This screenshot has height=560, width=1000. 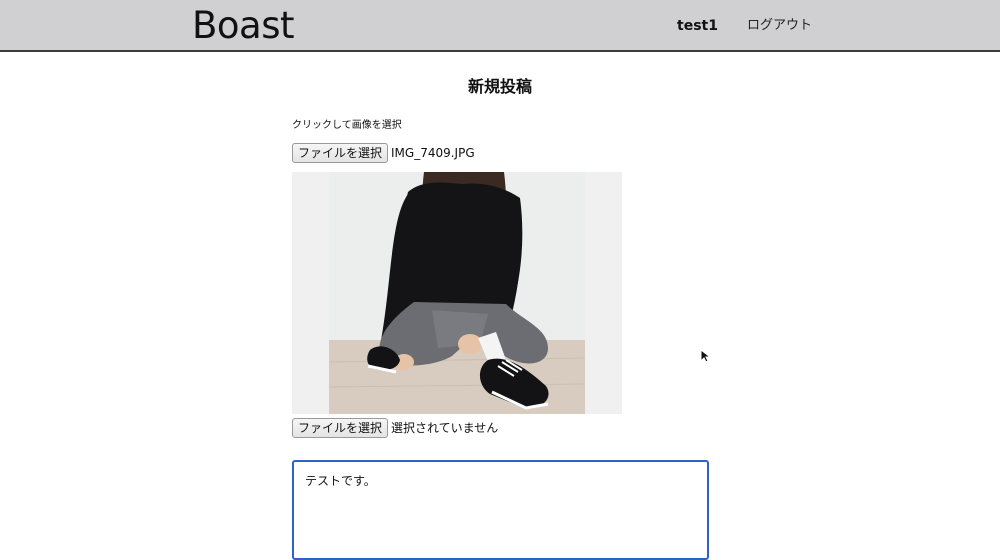 What do you see at coordinates (500, 510) in the screenshot?
I see `post-body-textarea: テストです。` at bounding box center [500, 510].